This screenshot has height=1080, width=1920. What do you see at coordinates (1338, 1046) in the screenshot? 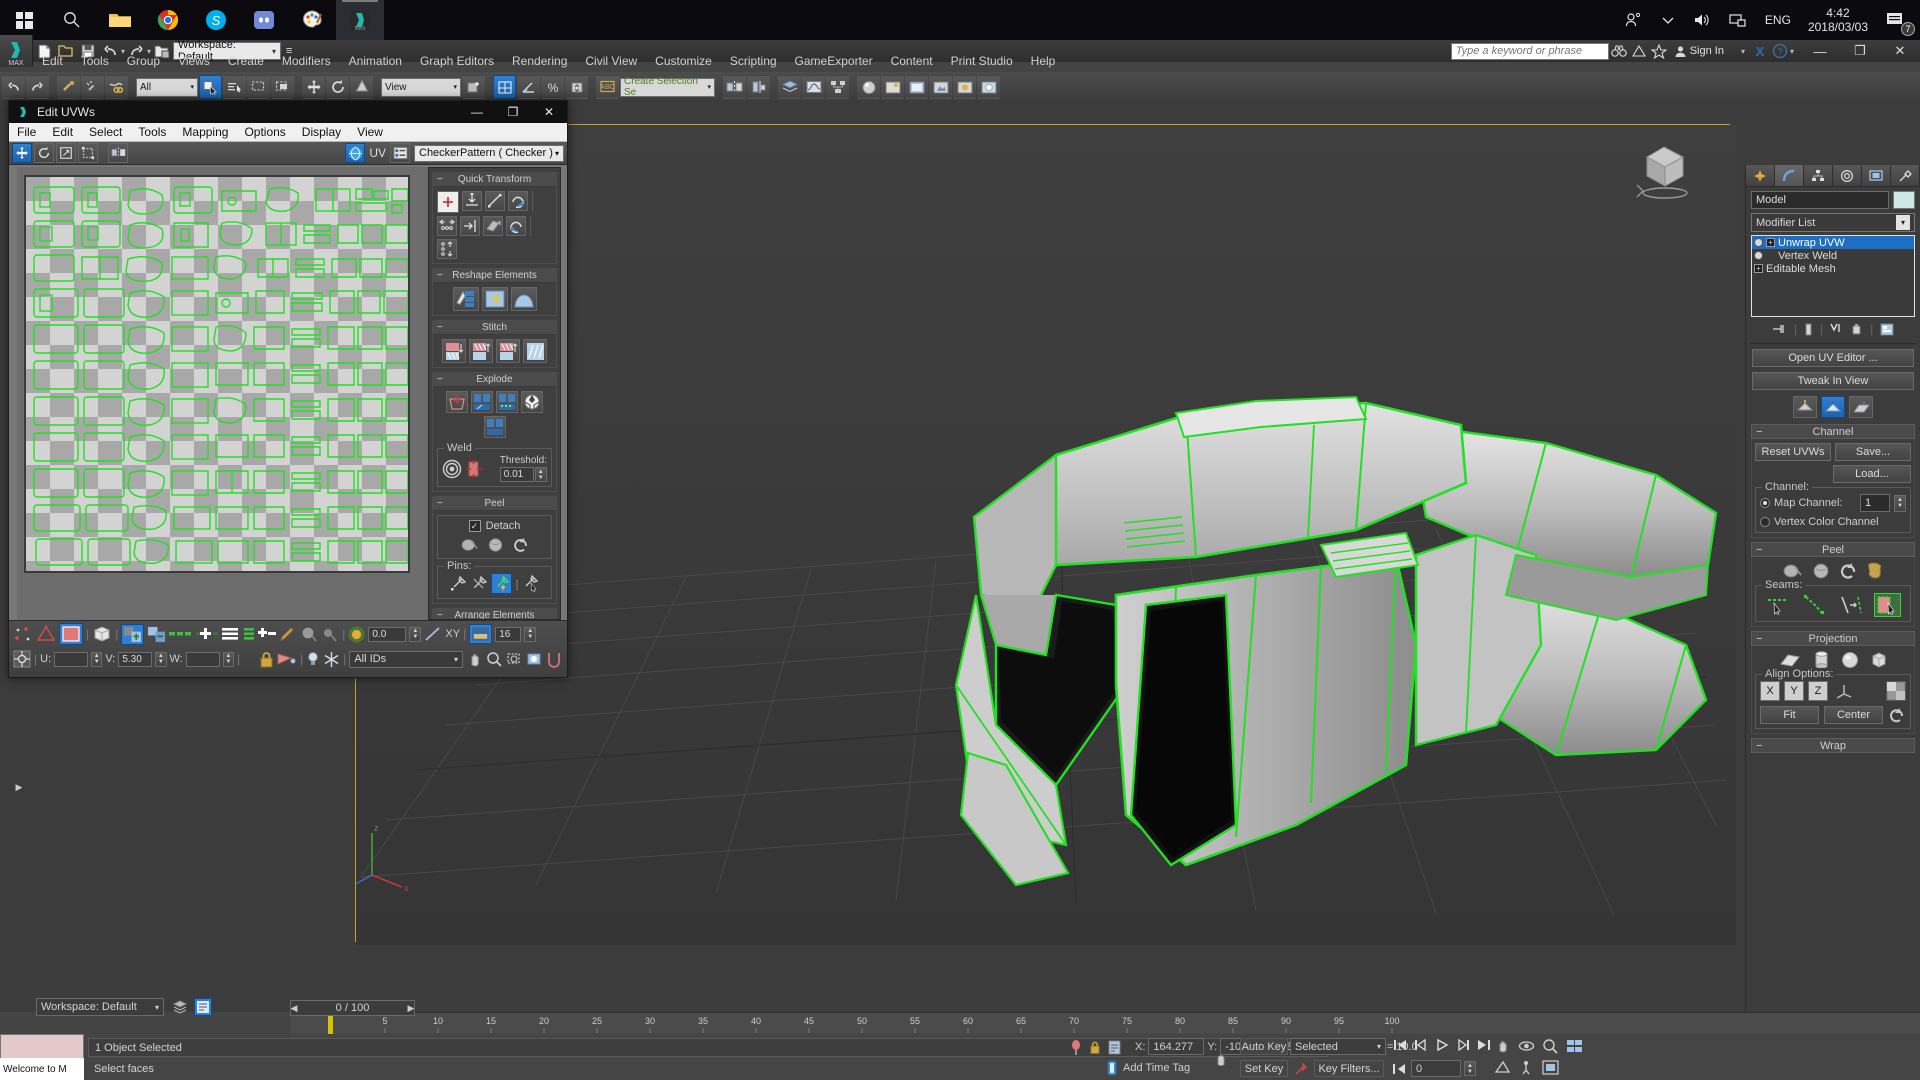
I see `key-mode-dropdown: Selected ▾` at bounding box center [1338, 1046].